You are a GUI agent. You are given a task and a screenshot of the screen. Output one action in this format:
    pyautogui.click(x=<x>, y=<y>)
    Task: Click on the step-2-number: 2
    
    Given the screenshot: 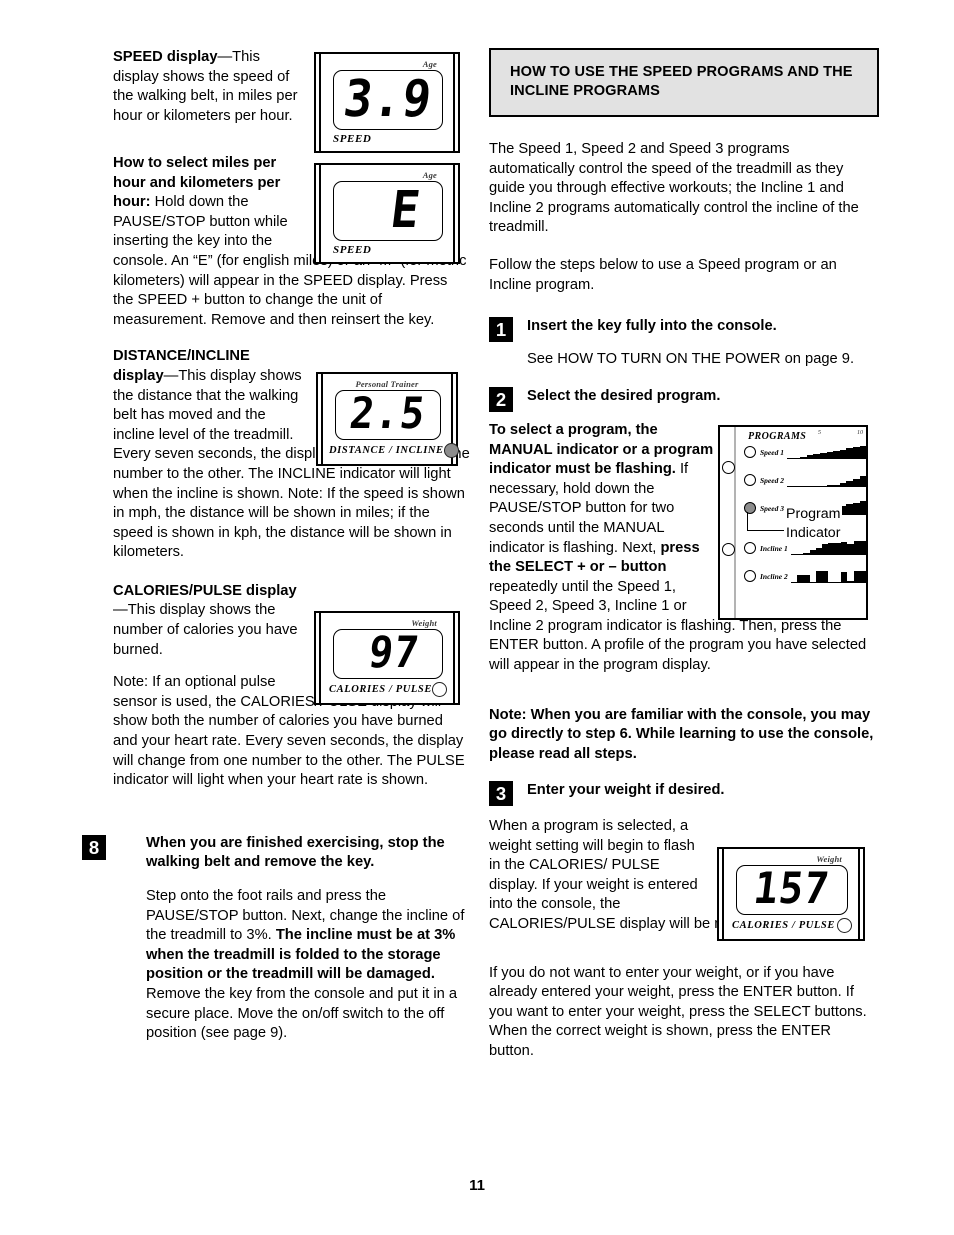 What is the action you would take?
    pyautogui.click(x=501, y=400)
    